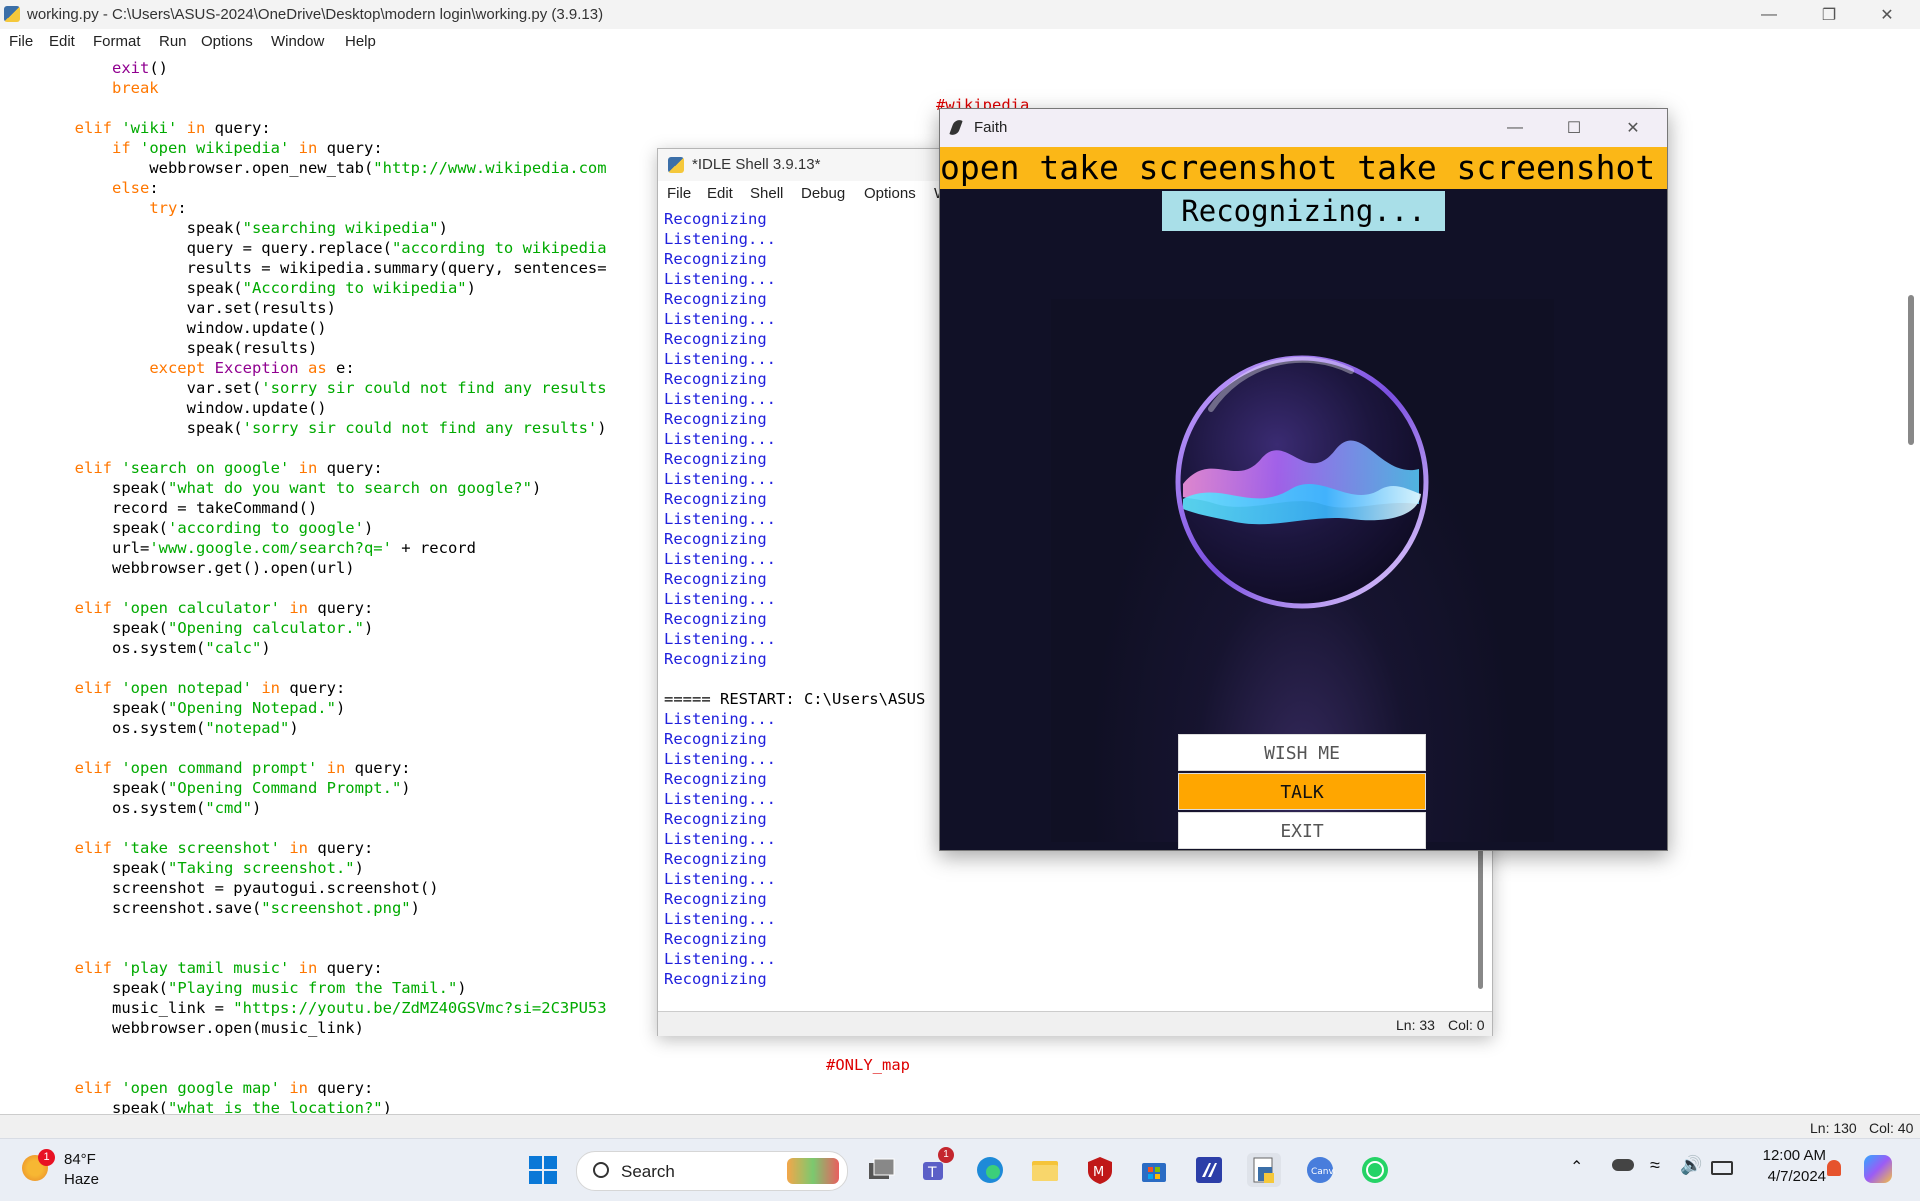 The height and width of the screenshot is (1201, 1920). What do you see at coordinates (80, 1159) in the screenshot?
I see `weather-temperature: 84°F` at bounding box center [80, 1159].